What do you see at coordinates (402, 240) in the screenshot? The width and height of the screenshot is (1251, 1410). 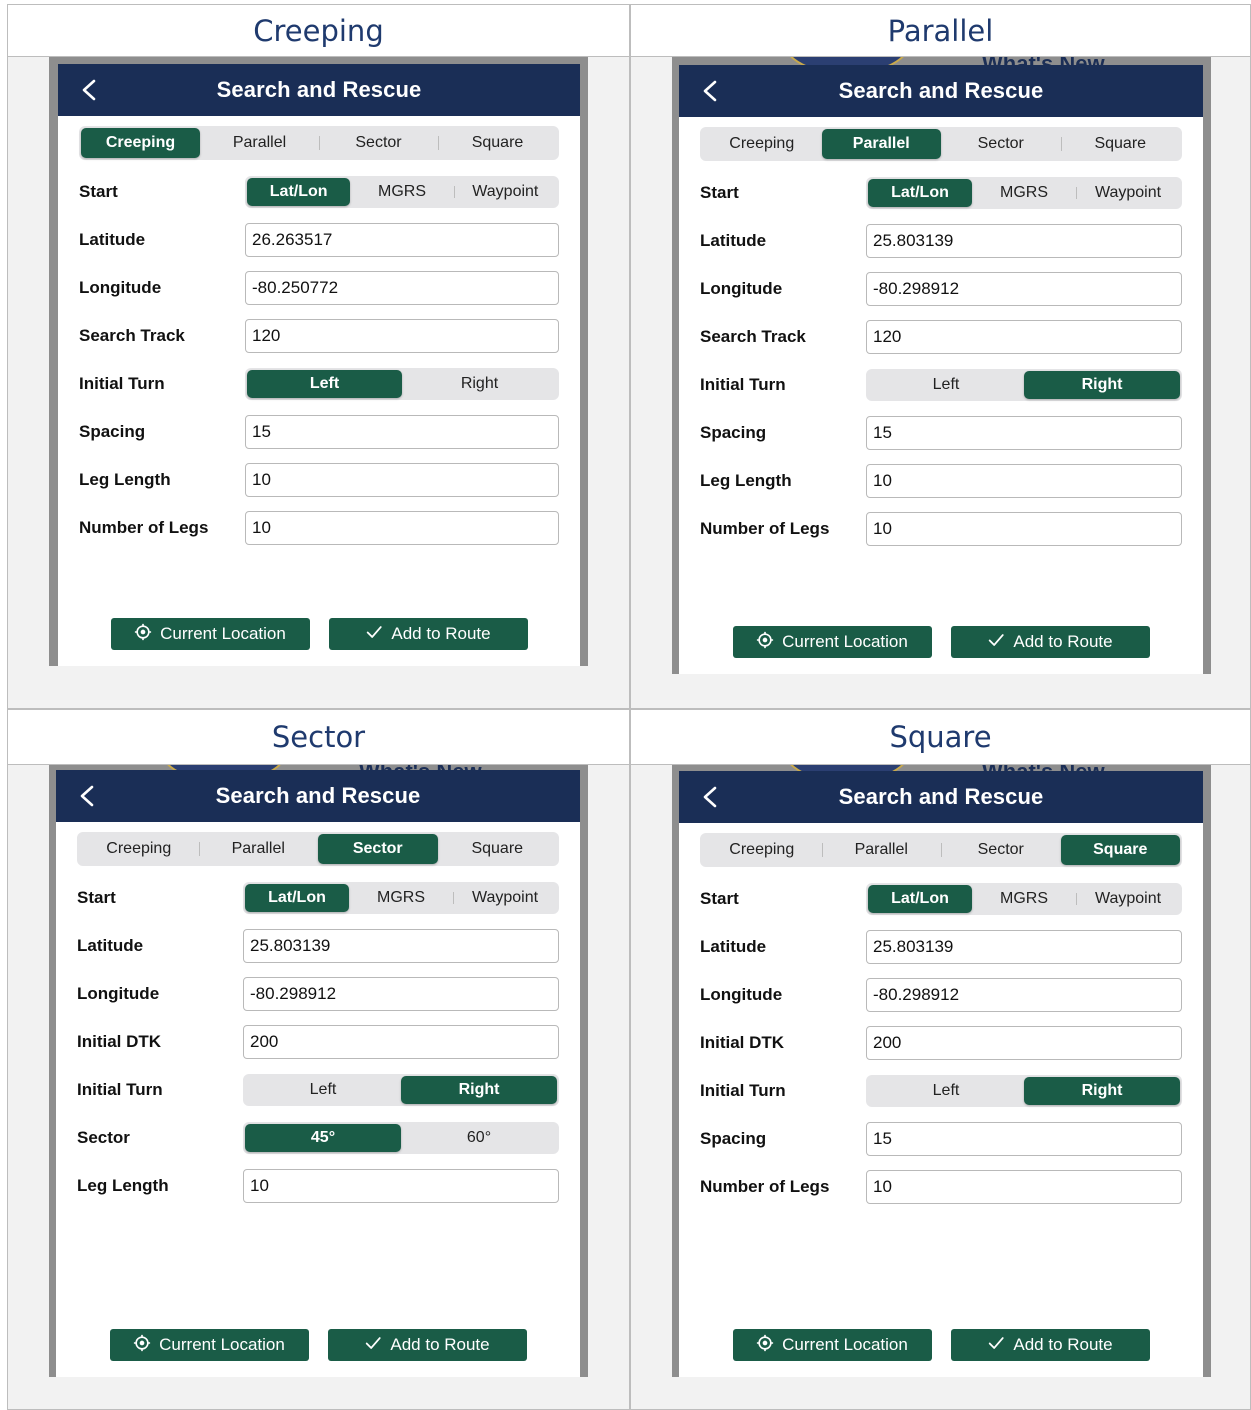 I see `latitude-field: 26.263517` at bounding box center [402, 240].